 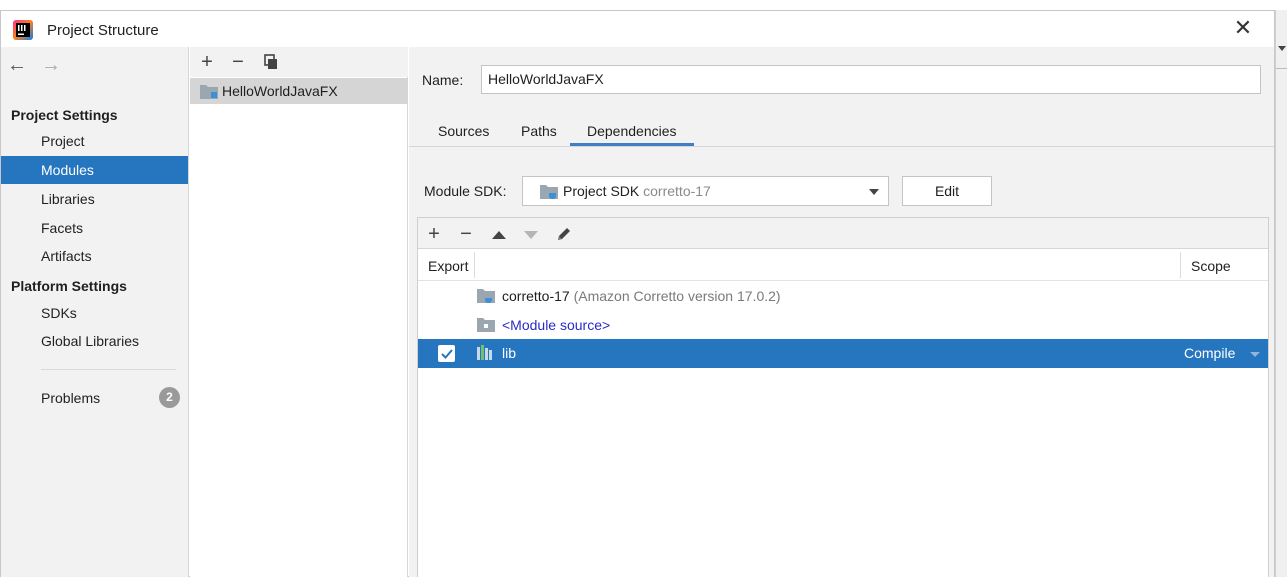 What do you see at coordinates (1282, 48) in the screenshot?
I see `ide-dropdown-caret-icon` at bounding box center [1282, 48].